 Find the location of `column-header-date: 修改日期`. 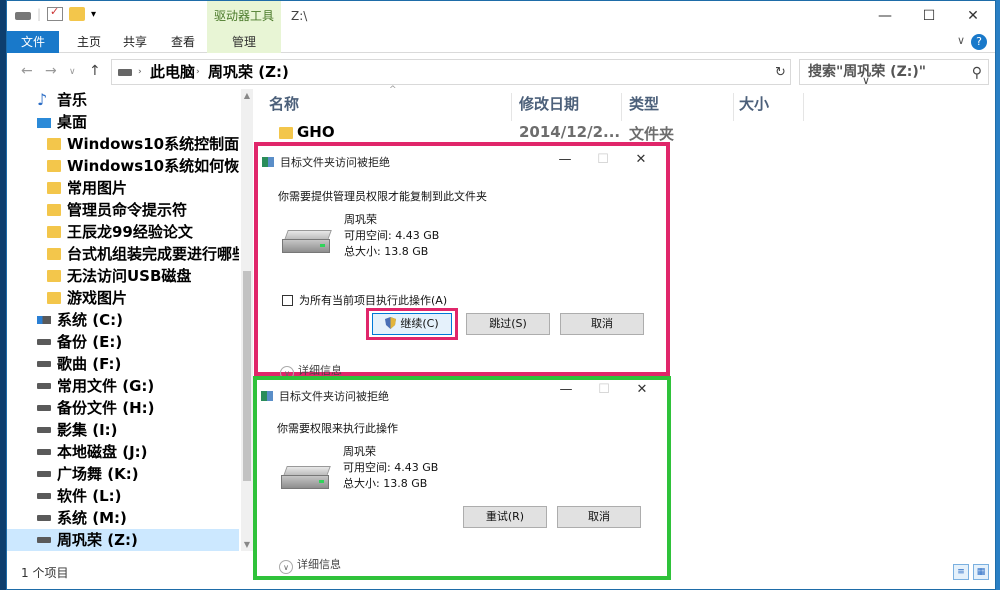

column-header-date: 修改日期 is located at coordinates (549, 103).